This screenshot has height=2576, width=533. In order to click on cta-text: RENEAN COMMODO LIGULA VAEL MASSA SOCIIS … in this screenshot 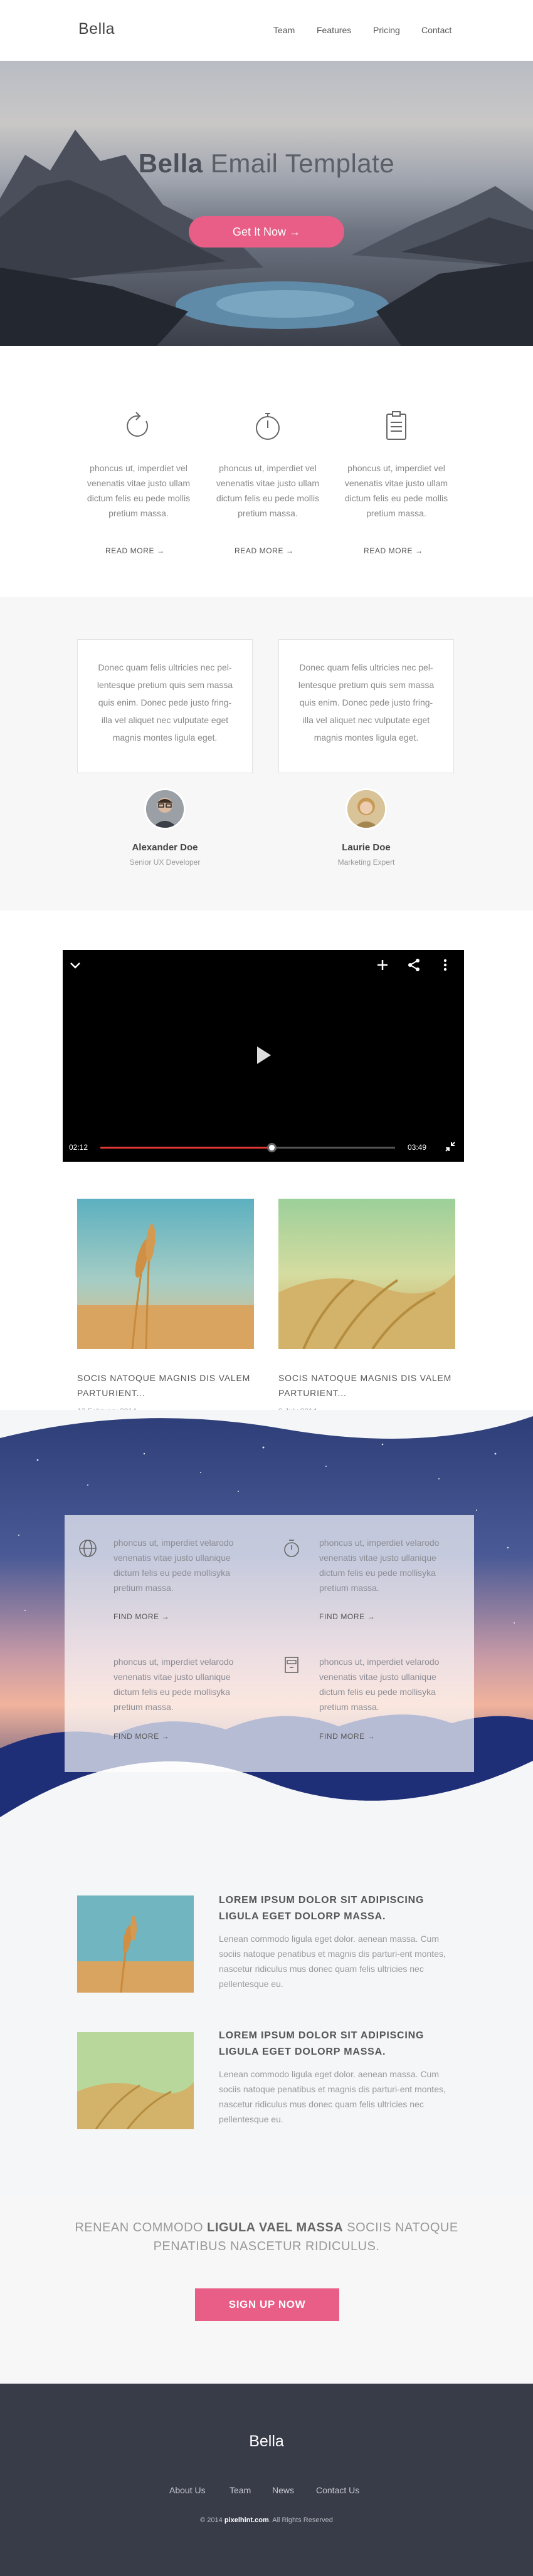, I will do `click(266, 2237)`.